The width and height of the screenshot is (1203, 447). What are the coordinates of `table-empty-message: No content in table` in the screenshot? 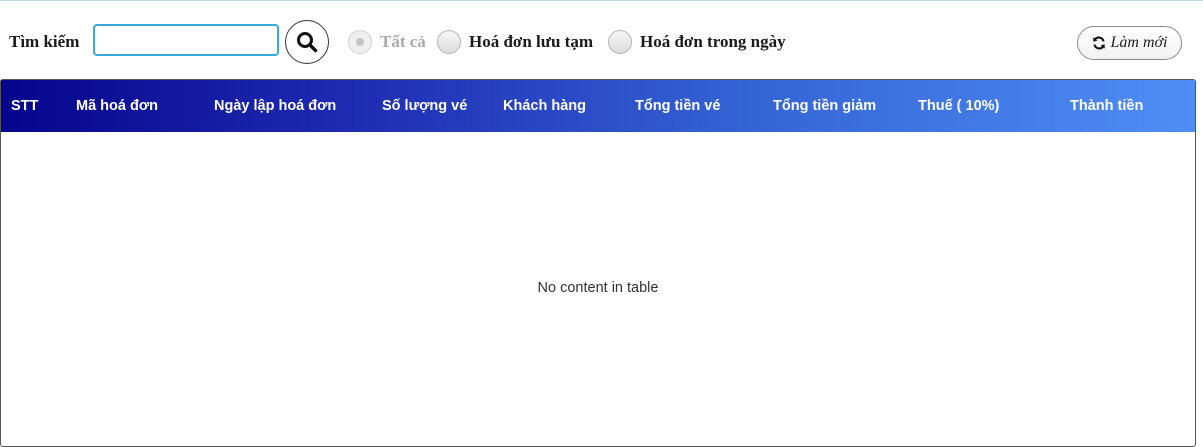 It's located at (598, 288).